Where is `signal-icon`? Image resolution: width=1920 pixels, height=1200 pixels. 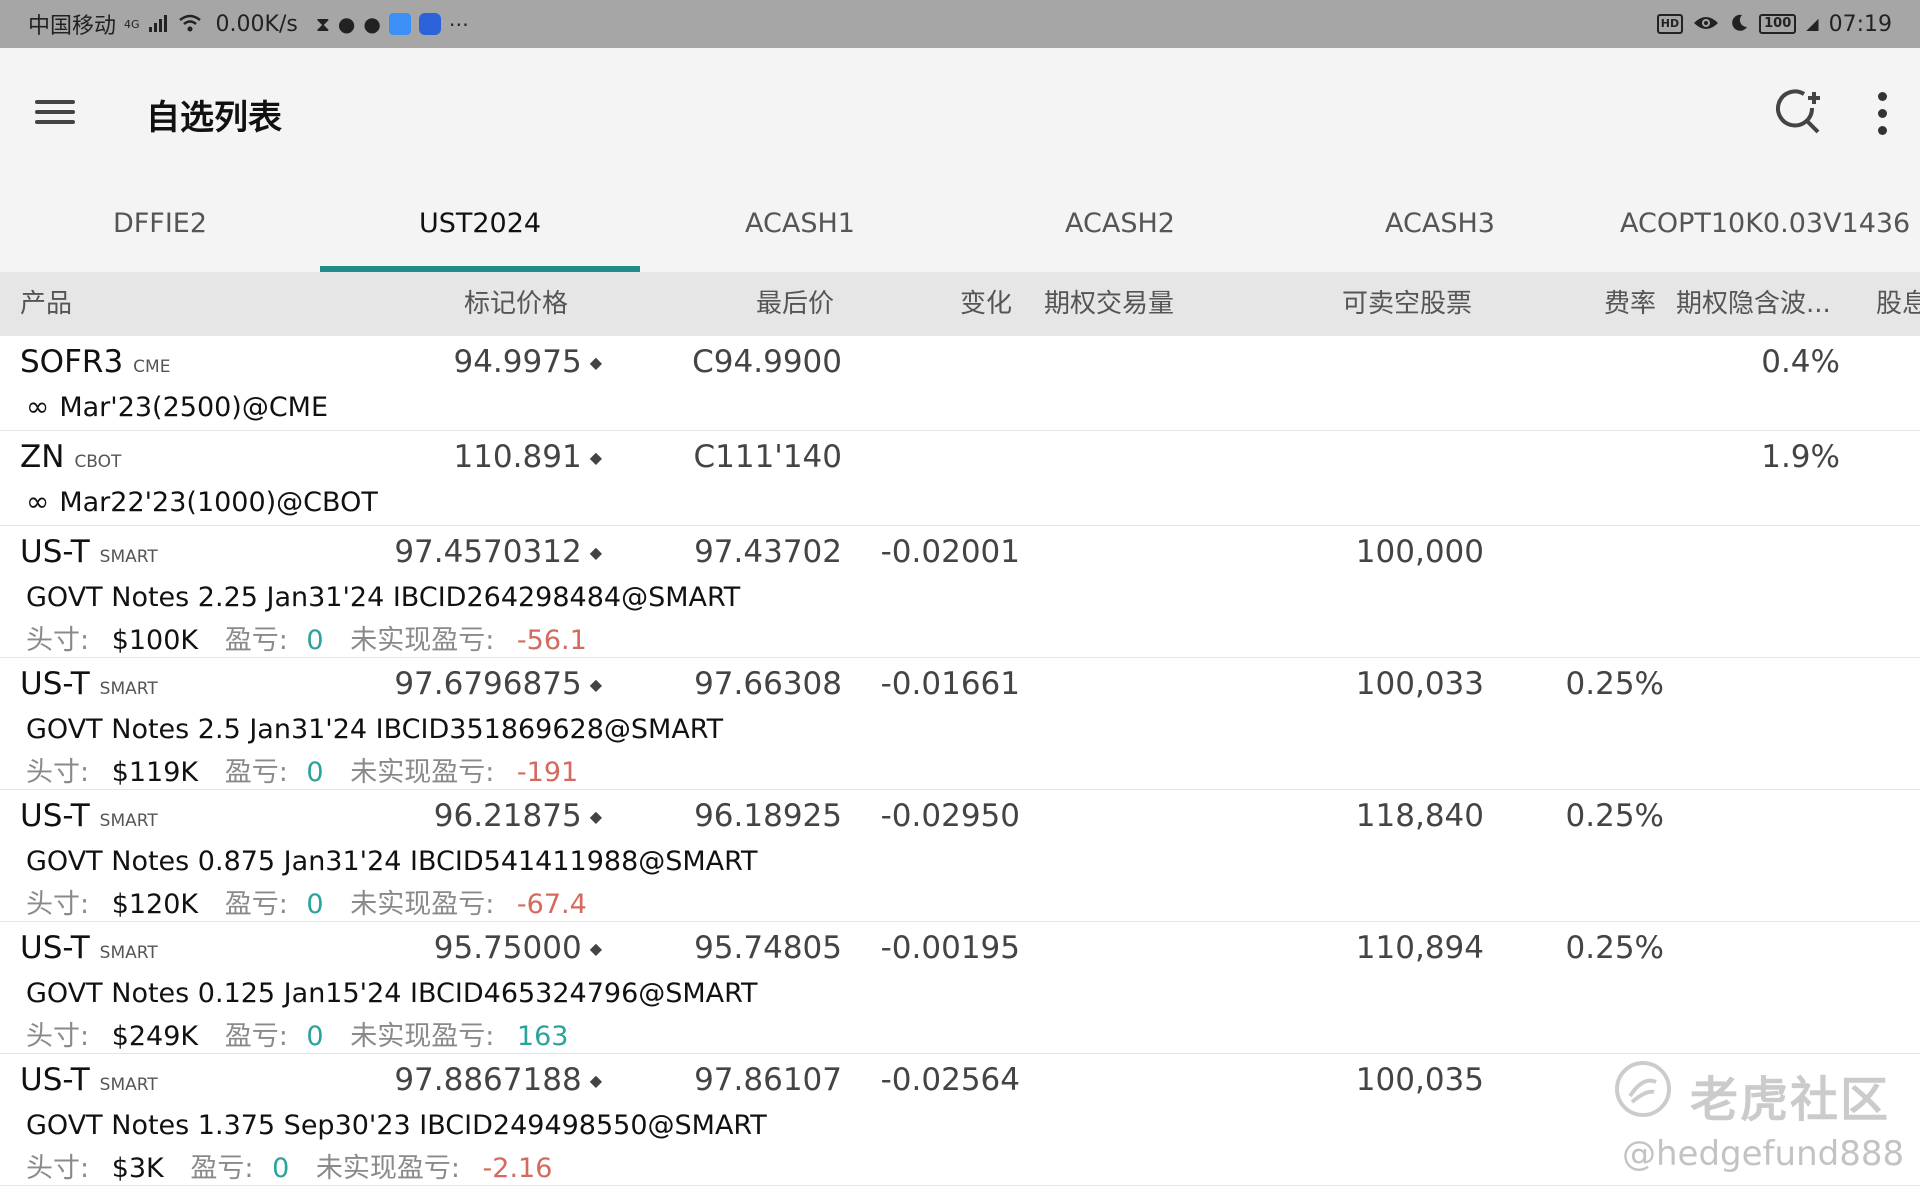
signal-icon is located at coordinates (159, 24).